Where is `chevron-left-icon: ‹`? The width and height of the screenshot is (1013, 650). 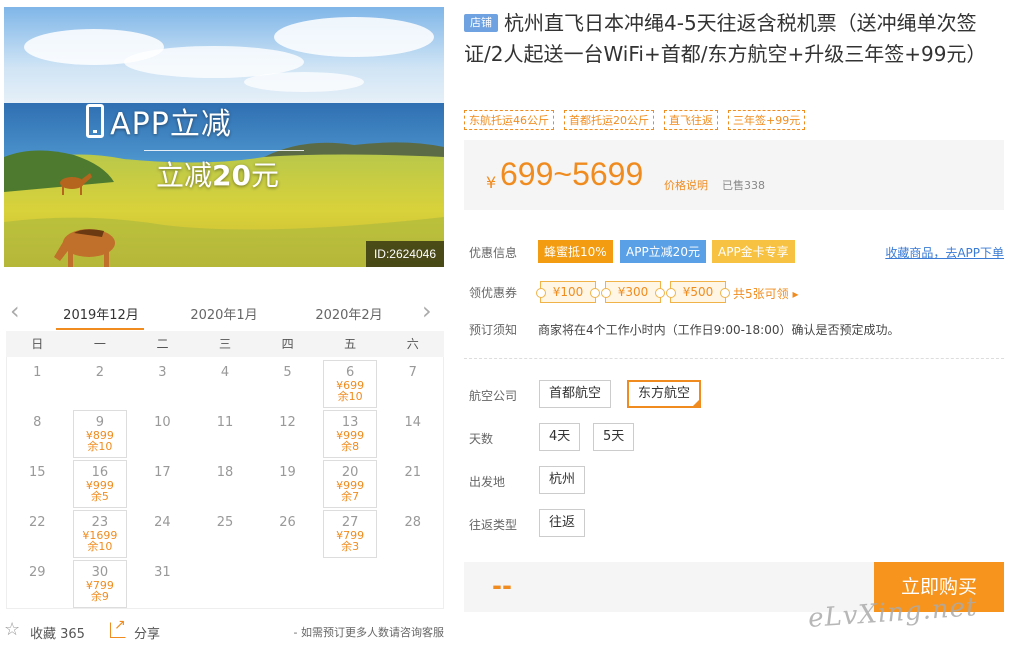
chevron-left-icon: ‹ is located at coordinates (15, 311).